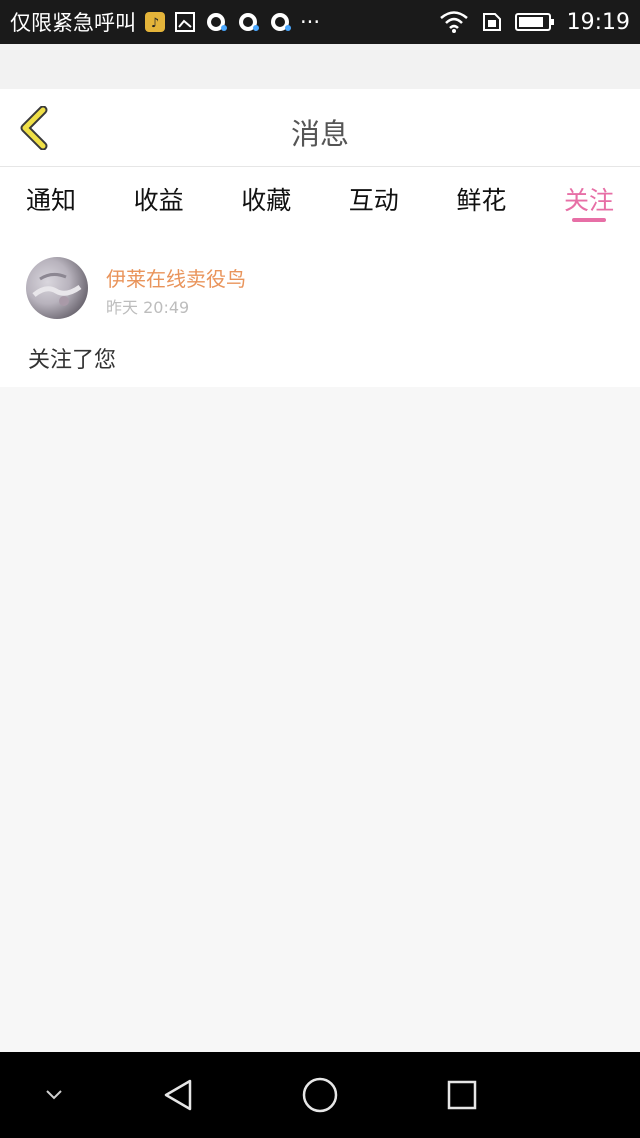 The width and height of the screenshot is (640, 1138). I want to click on back-nav-button, so click(178, 1095).